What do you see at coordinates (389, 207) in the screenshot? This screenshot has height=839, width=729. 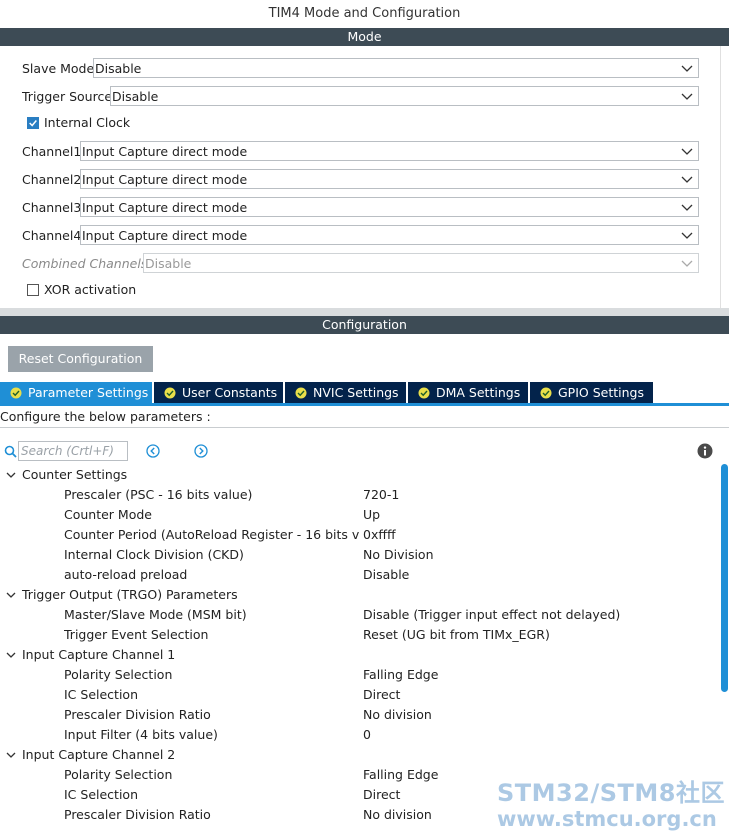 I see `channel3-select: Input Capture direct mode` at bounding box center [389, 207].